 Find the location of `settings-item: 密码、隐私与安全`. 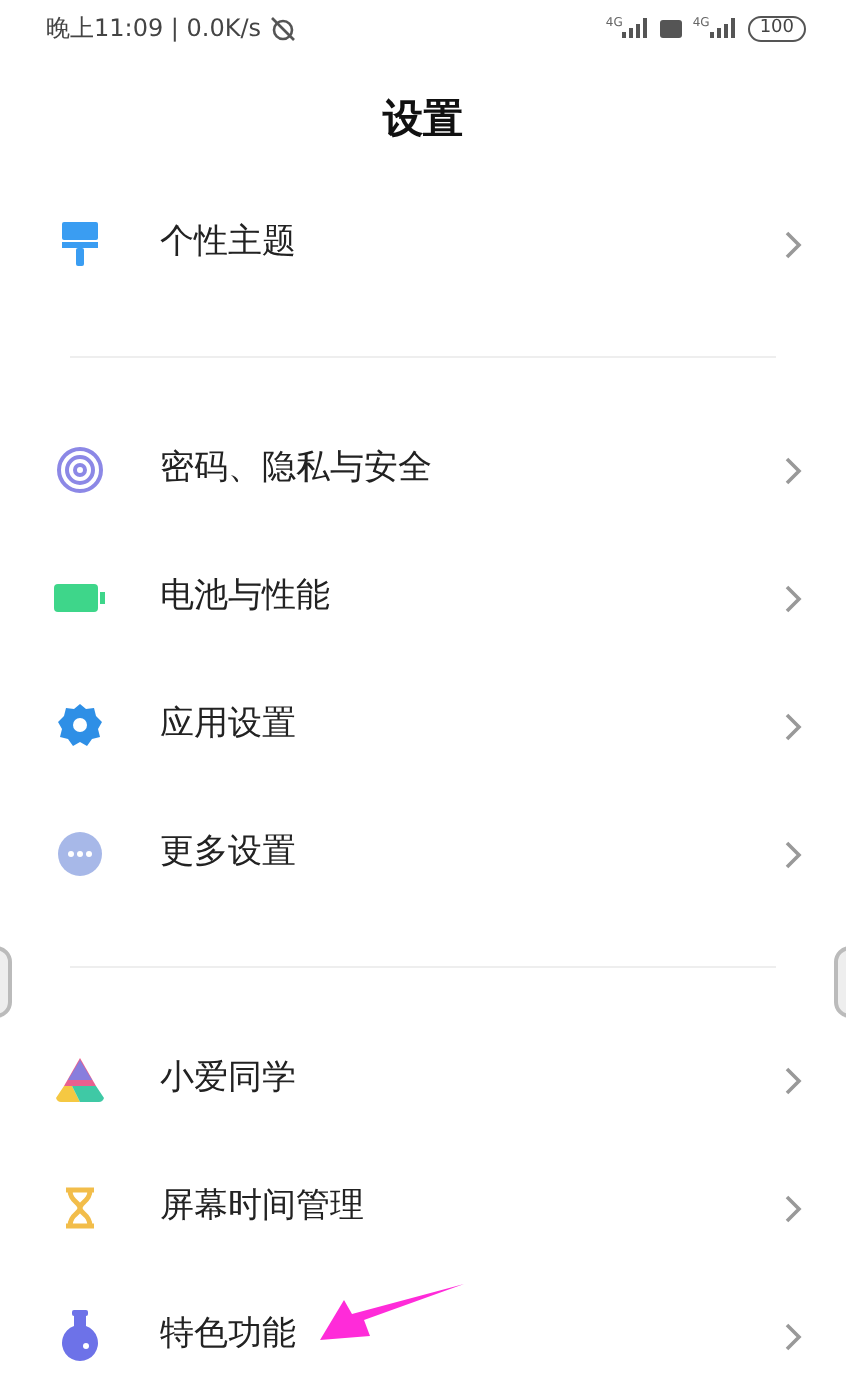

settings-item: 密码、隐私与安全 is located at coordinates (423, 470).